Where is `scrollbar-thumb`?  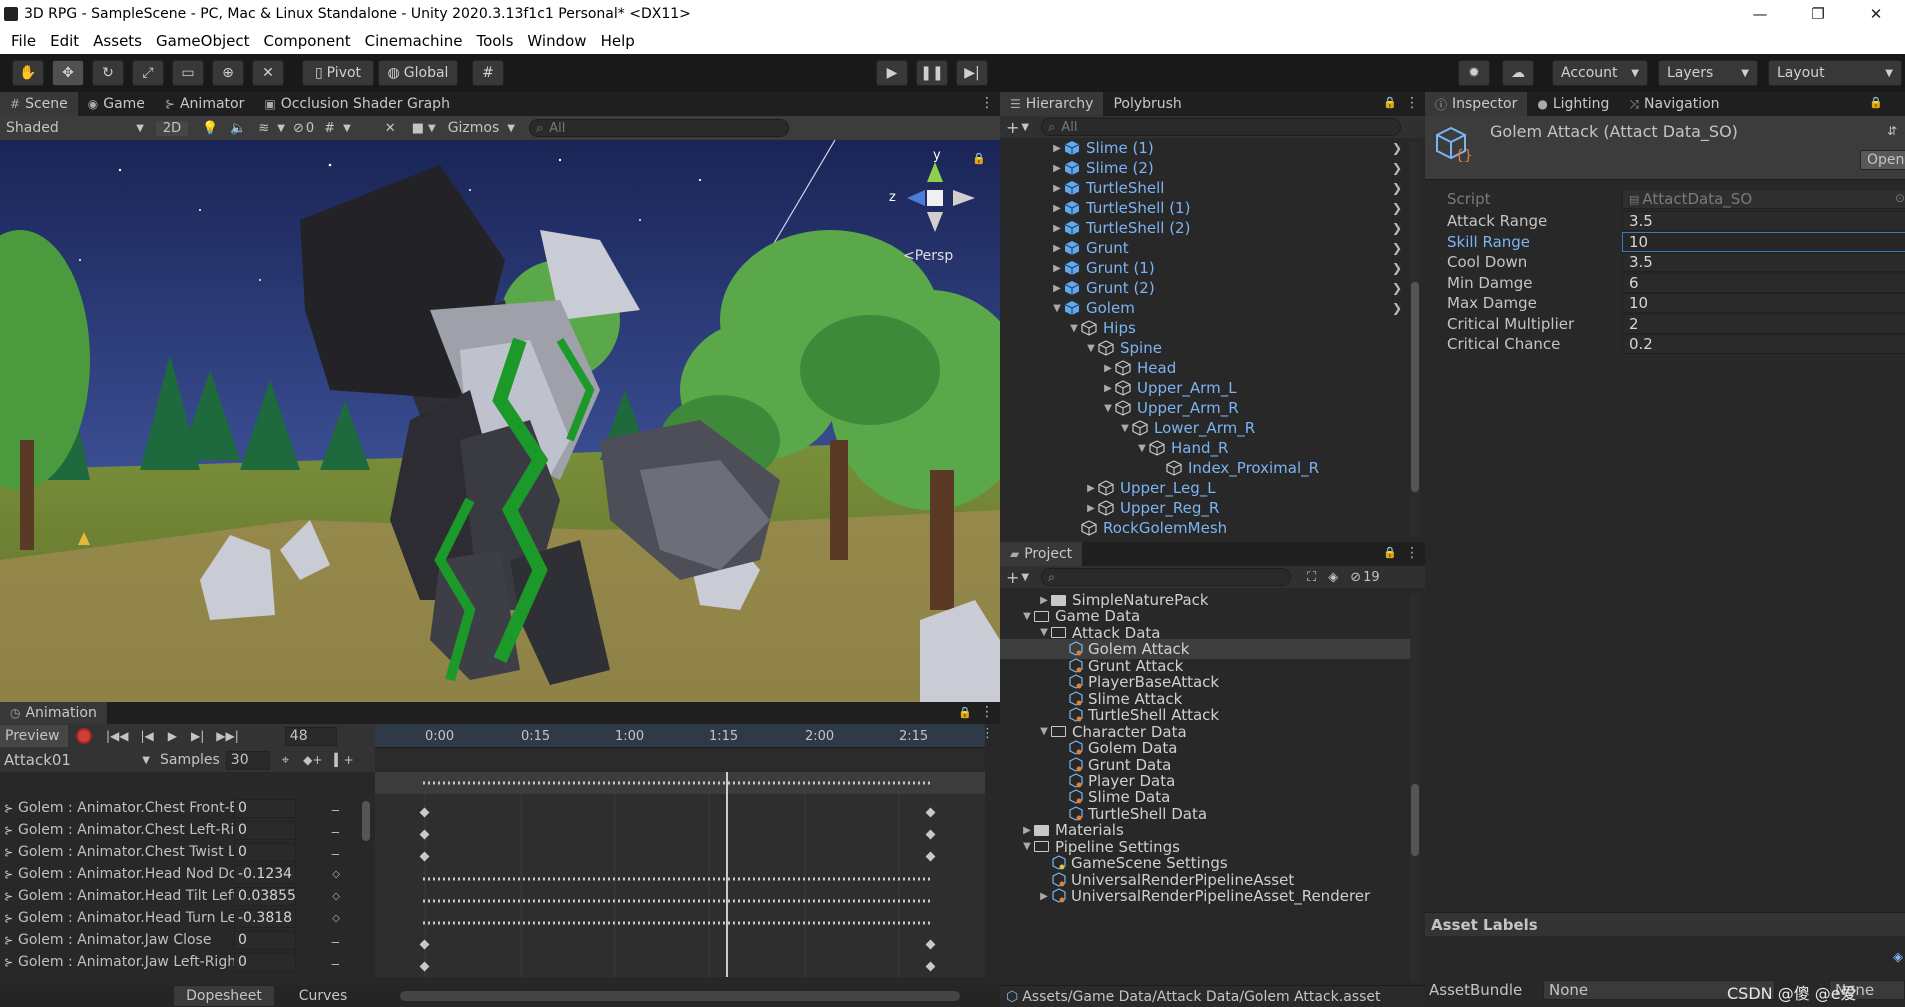
scrollbar-thumb is located at coordinates (1415, 387).